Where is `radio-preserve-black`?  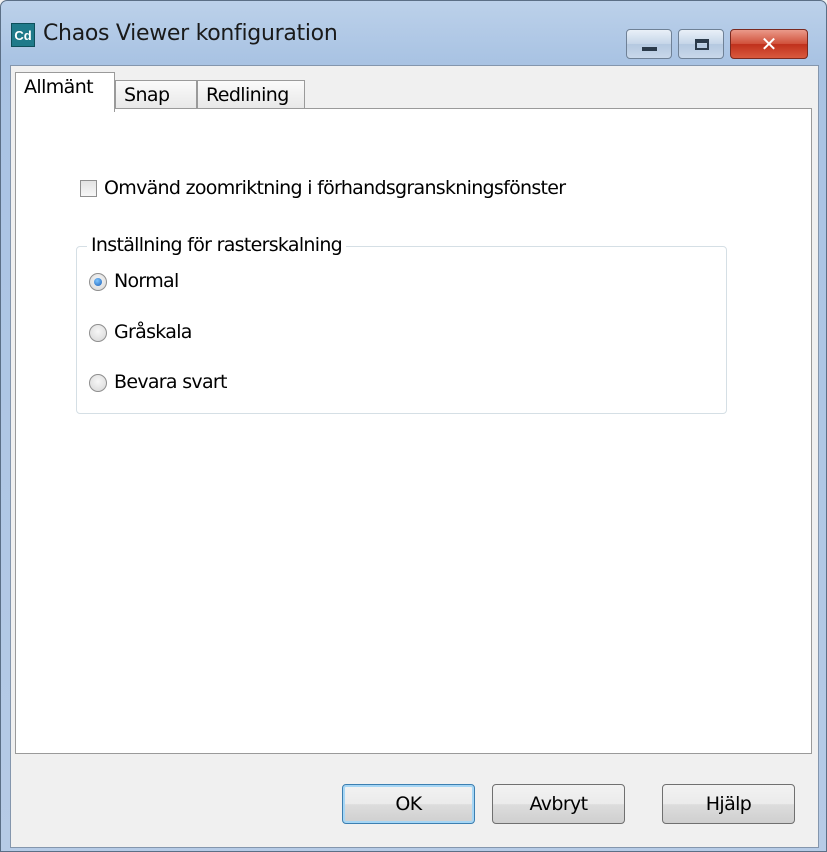
radio-preserve-black is located at coordinates (98, 383).